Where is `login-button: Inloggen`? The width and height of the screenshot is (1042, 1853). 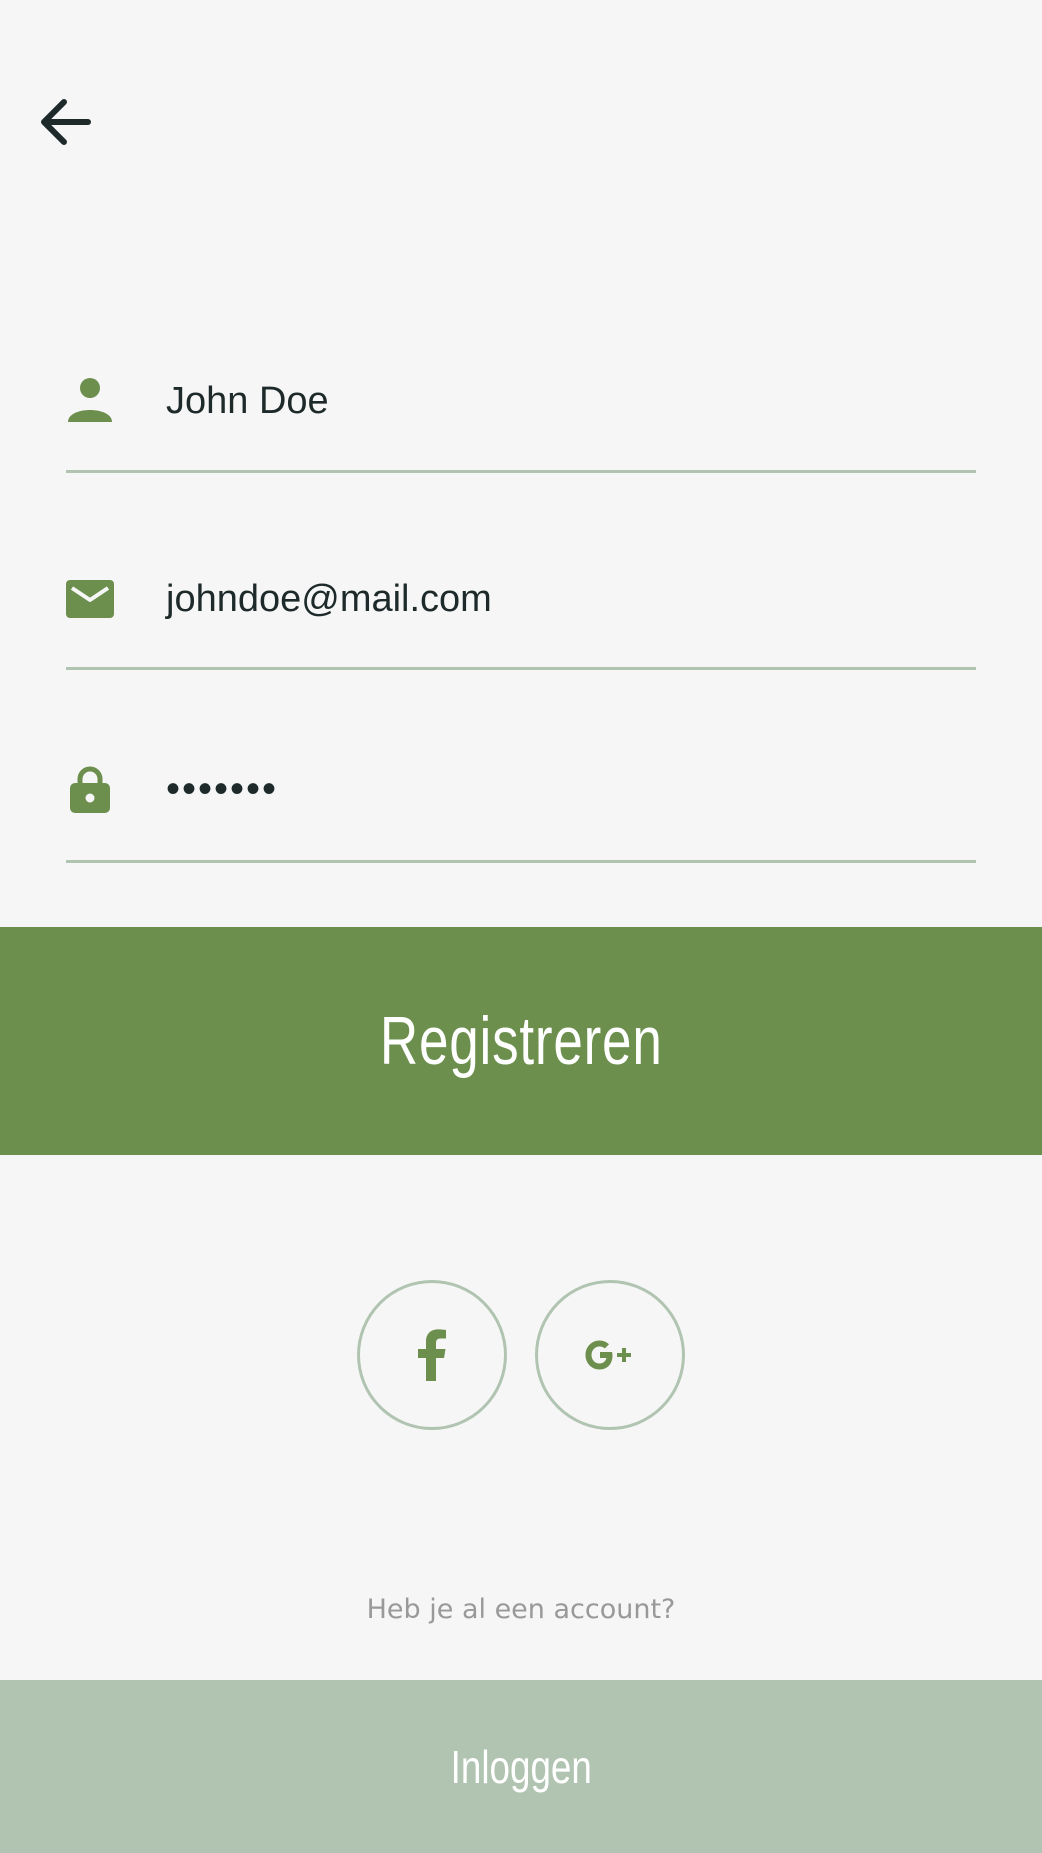
login-button: Inloggen is located at coordinates (521, 1766).